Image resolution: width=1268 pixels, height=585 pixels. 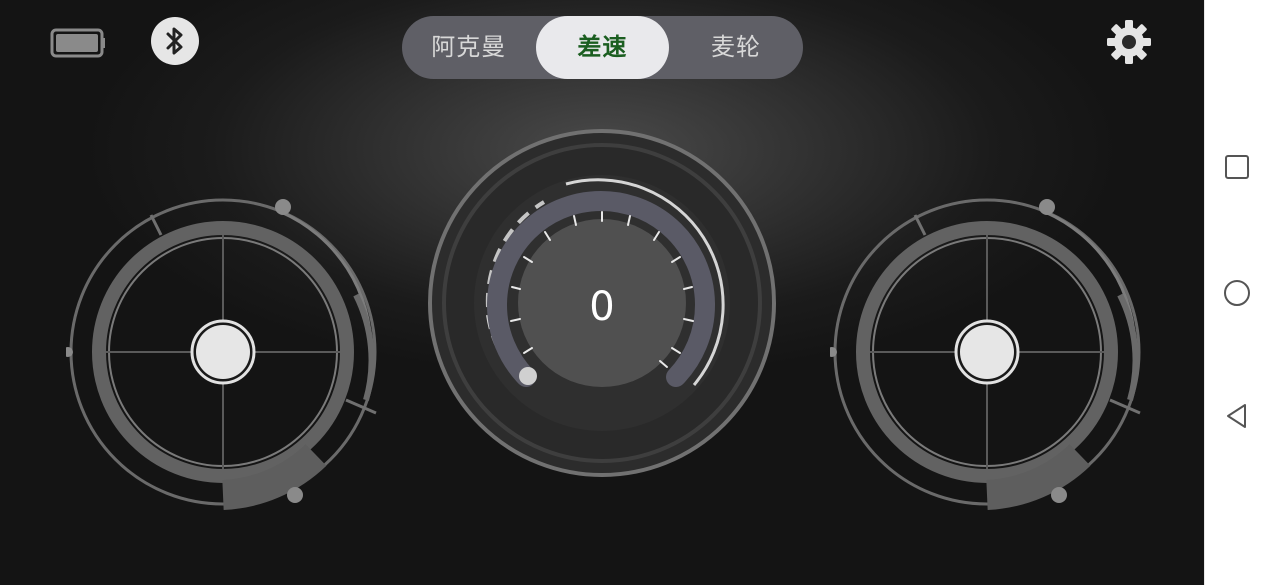 I want to click on back-triangle-icon, so click(x=1236, y=416).